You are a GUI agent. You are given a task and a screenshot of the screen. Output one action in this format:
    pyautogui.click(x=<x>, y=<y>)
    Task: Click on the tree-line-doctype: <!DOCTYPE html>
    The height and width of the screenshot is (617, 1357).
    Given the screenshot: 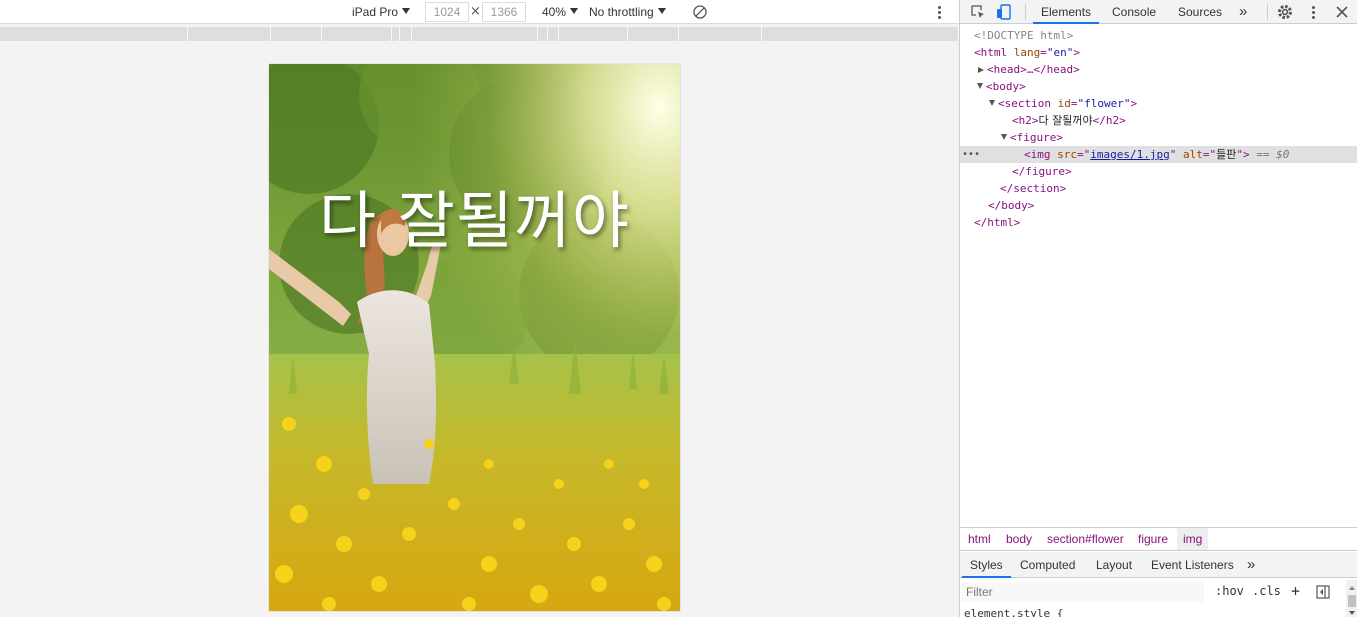 What is the action you would take?
    pyautogui.click(x=1158, y=35)
    